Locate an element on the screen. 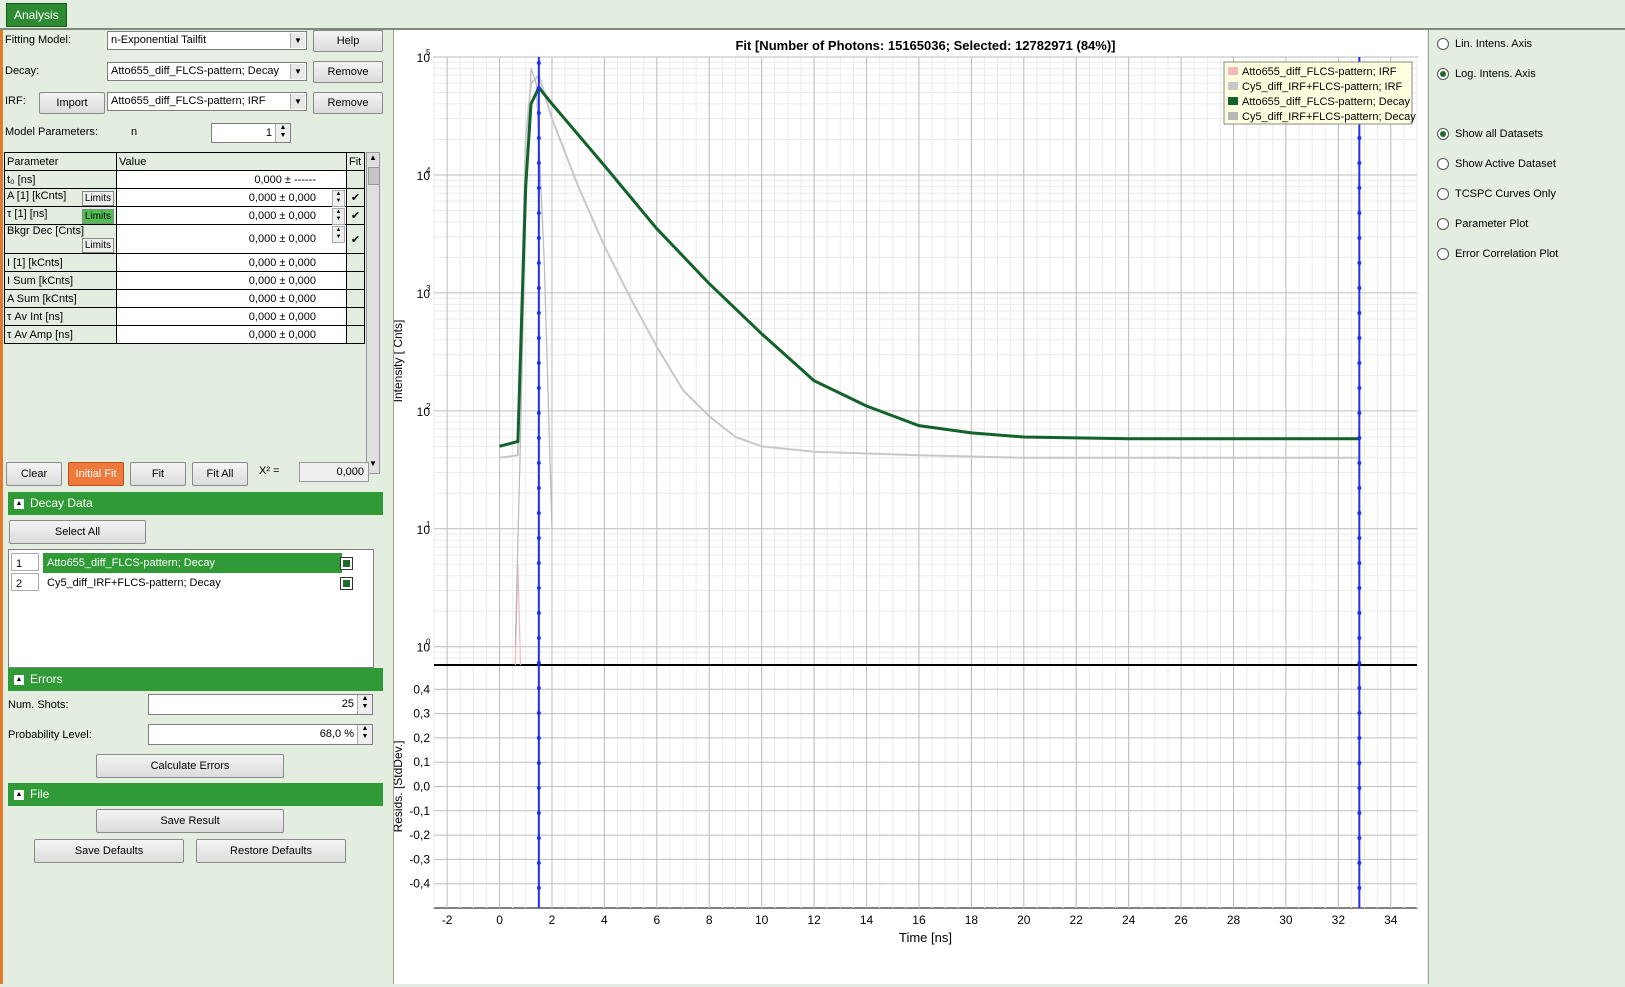 The height and width of the screenshot is (987, 1625). chi-squared-value: 0,000 is located at coordinates (334, 472).